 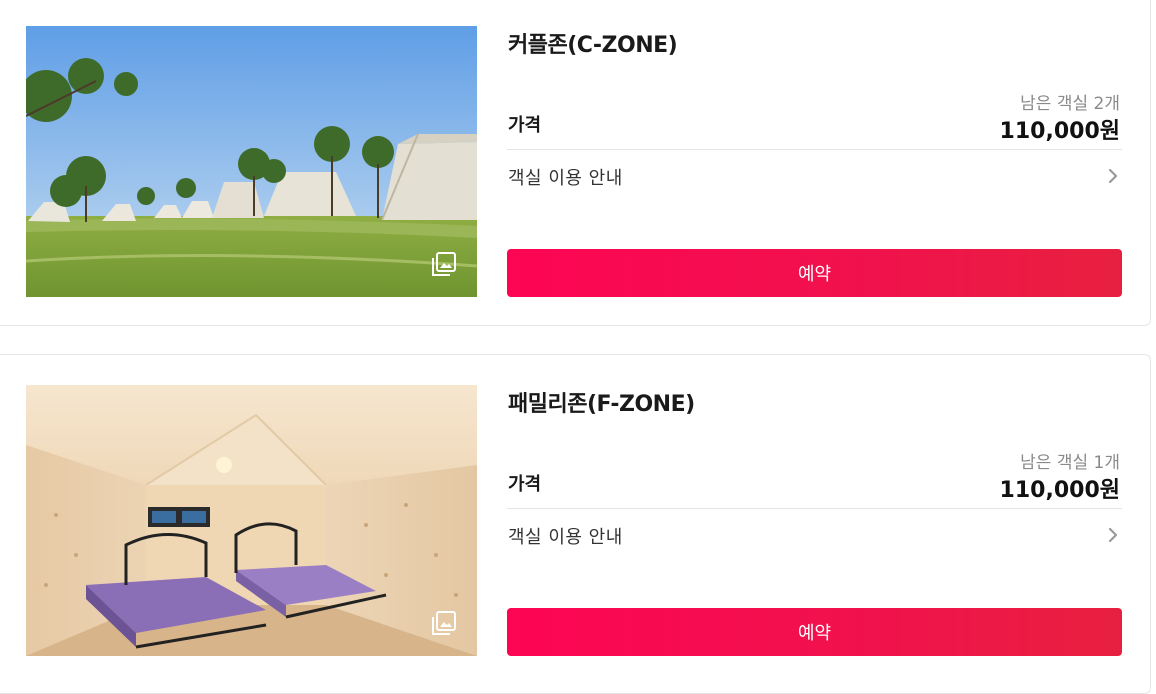 What do you see at coordinates (1070, 104) in the screenshot?
I see `remaining-rooms: 남은 객실 2개` at bounding box center [1070, 104].